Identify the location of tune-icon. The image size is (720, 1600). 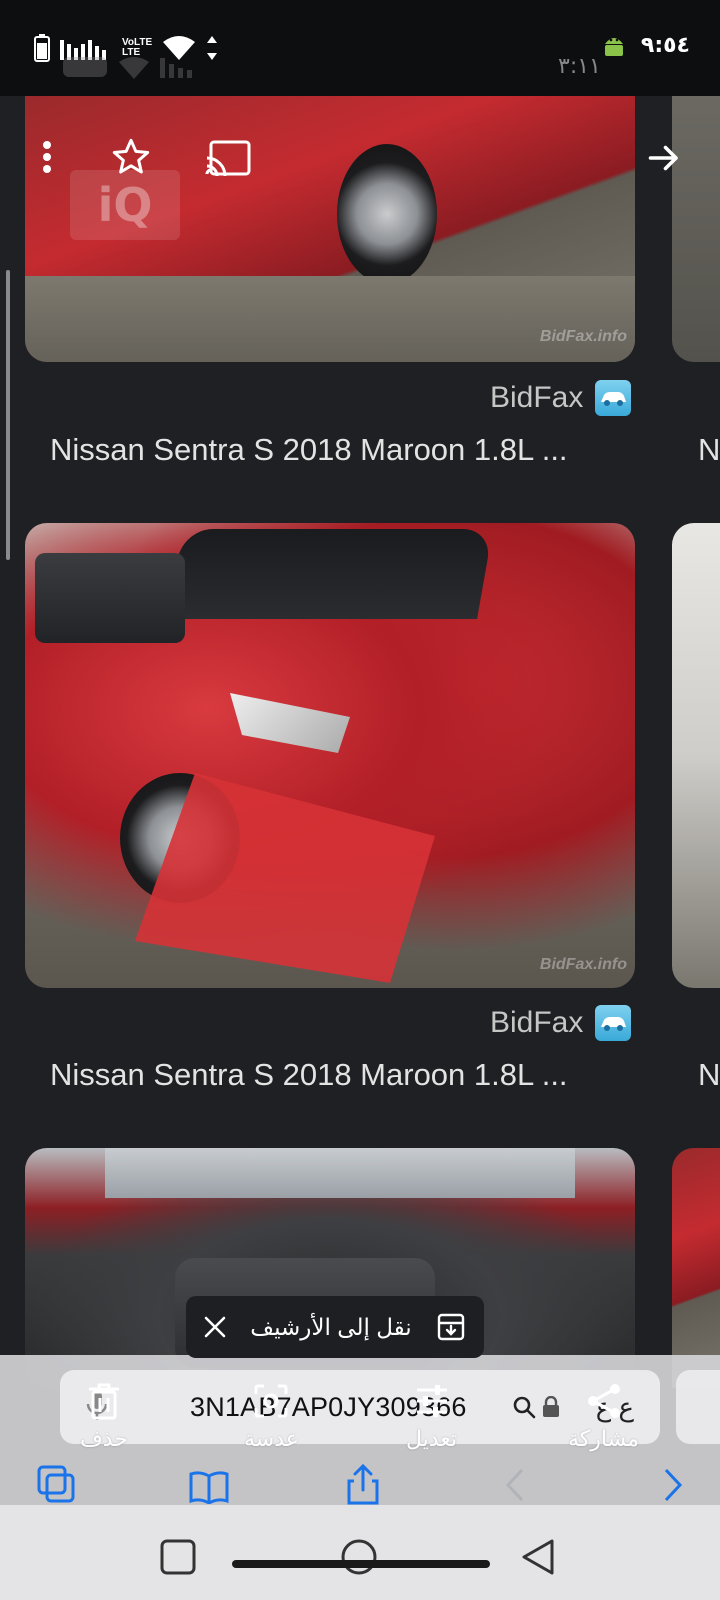
(431, 1401).